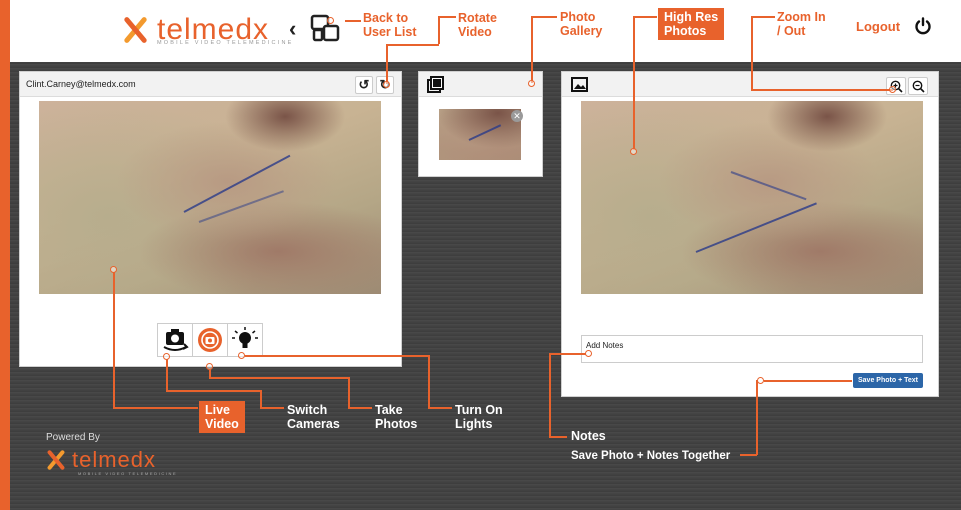 This screenshot has width=961, height=510. I want to click on user-list-icon, so click(325, 28).